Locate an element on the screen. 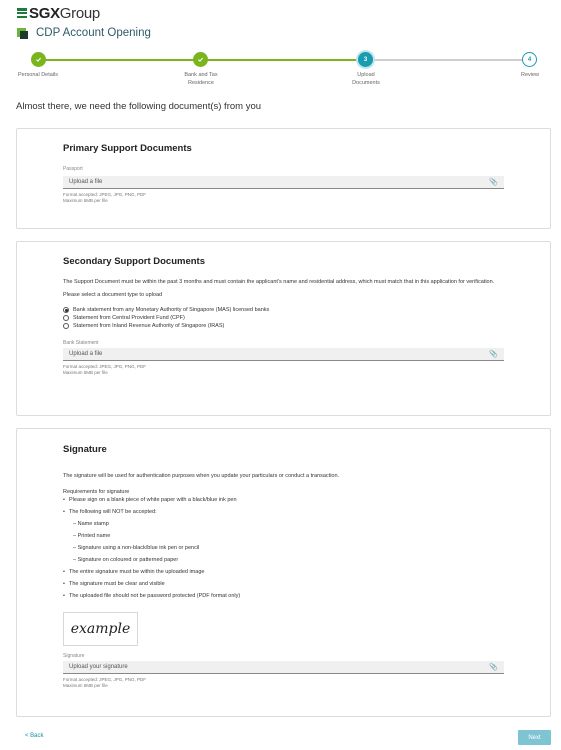 The width and height of the screenshot is (561, 750). secondary-card-title: Secondary Support Documents is located at coordinates (134, 261).